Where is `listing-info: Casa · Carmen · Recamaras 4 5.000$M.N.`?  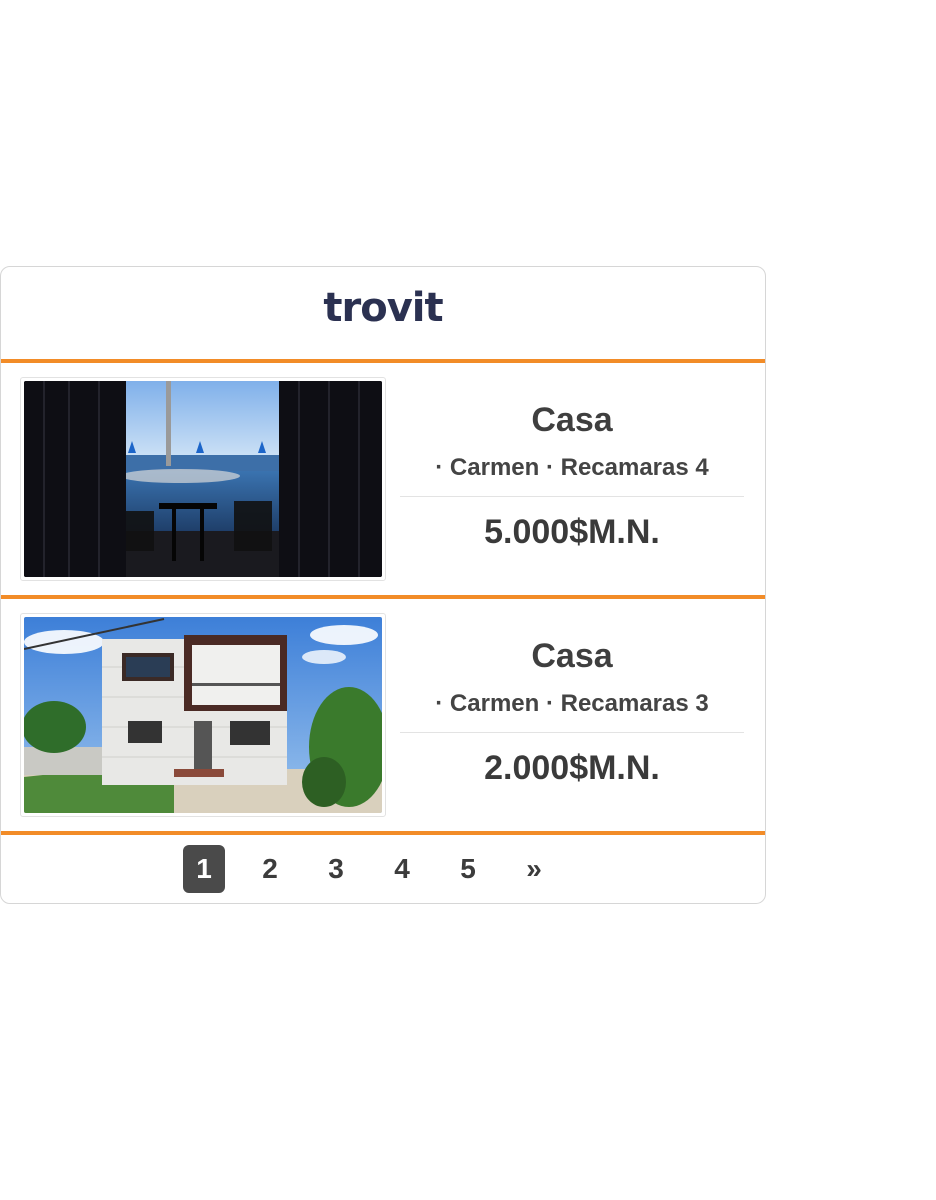 listing-info: Casa · Carmen · Recamaras 4 5.000$M.N. is located at coordinates (572, 476).